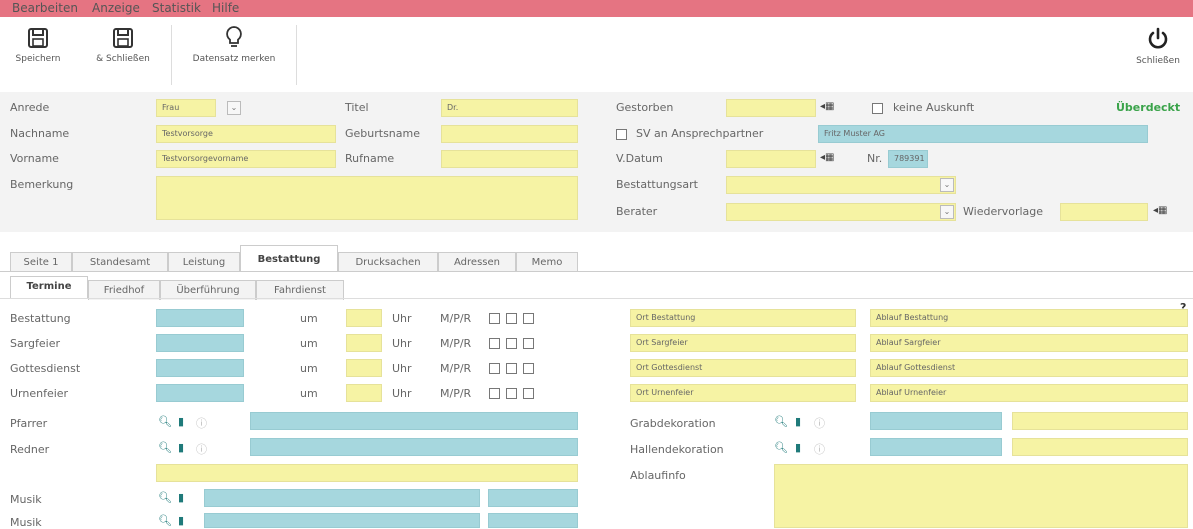 The image size is (1193, 529). I want to click on grabdekoration-detail-field, so click(1100, 421).